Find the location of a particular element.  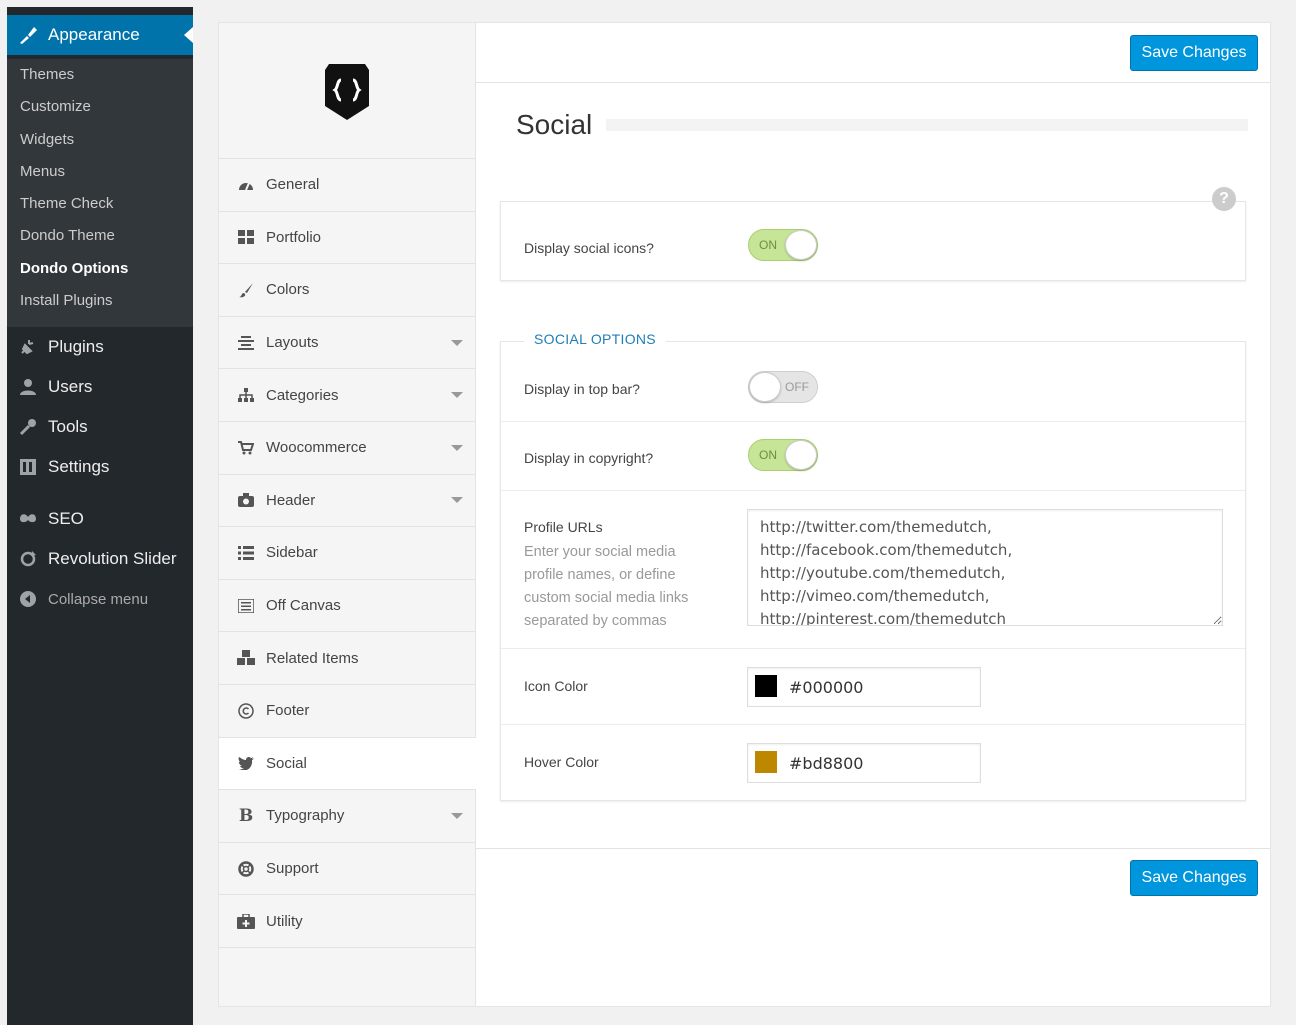

menu-users-label: Users is located at coordinates (70, 386).